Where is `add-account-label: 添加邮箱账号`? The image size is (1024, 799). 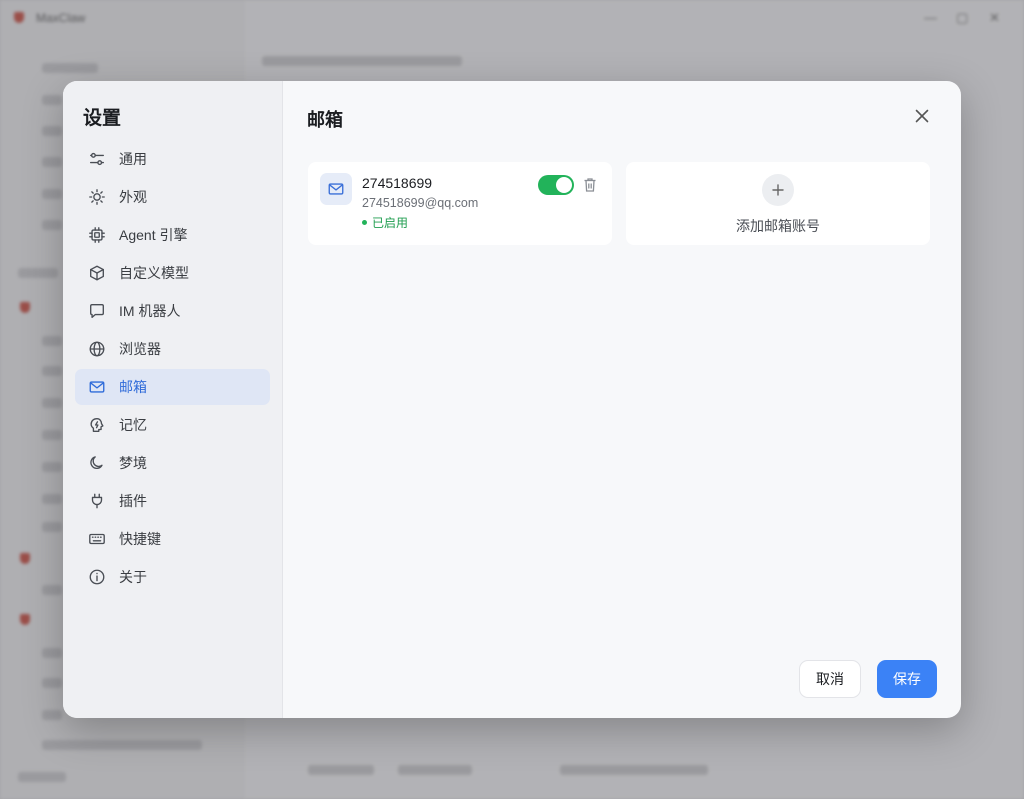
add-account-label: 添加邮箱账号 is located at coordinates (778, 226).